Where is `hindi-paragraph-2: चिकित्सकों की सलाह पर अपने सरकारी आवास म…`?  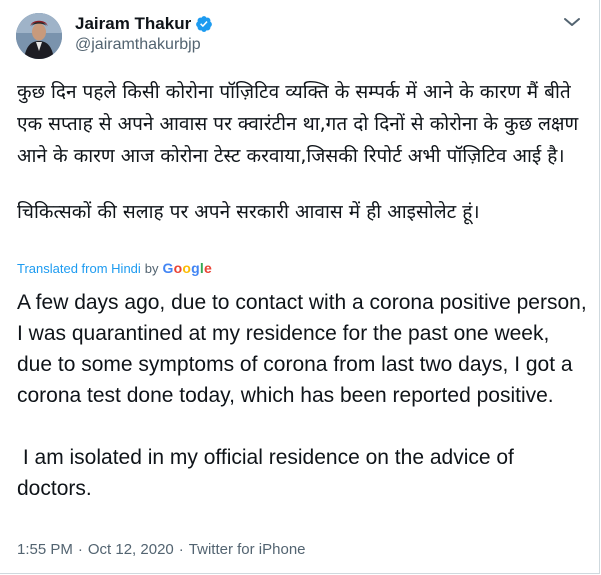
hindi-paragraph-2: चिकित्सकों की सलाह पर अपने सरकारी आवास म… is located at coordinates (248, 212).